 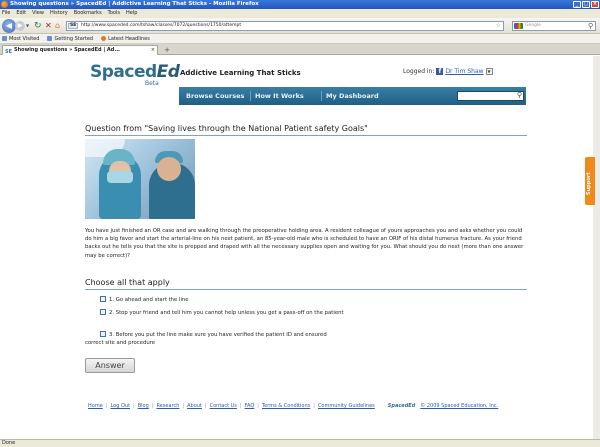 I want to click on home-icon: ⌂, so click(x=57, y=26).